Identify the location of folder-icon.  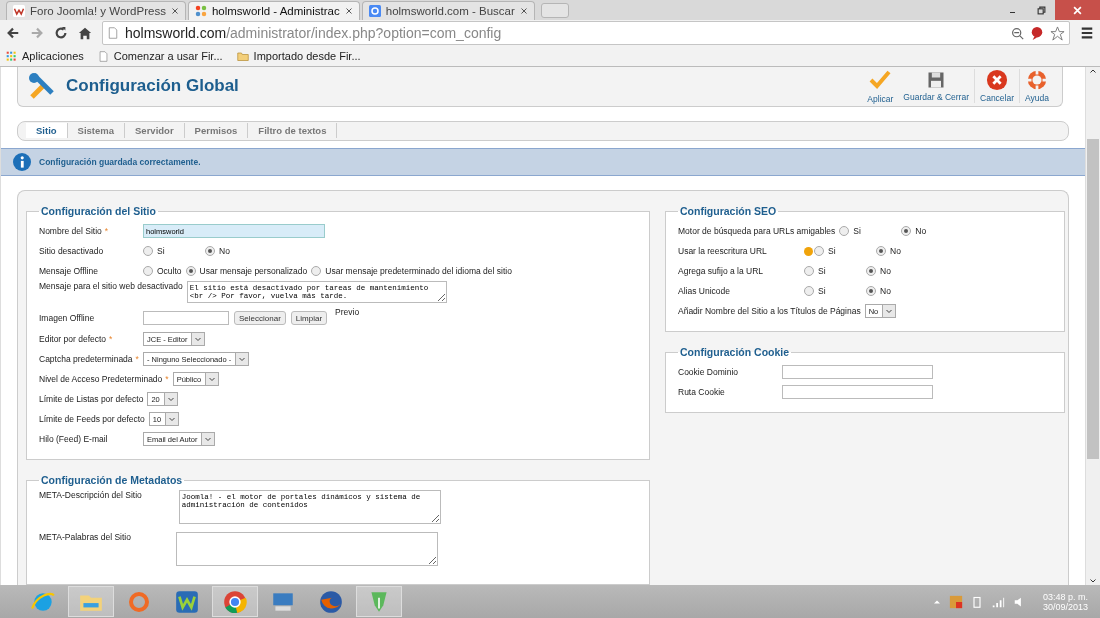
(242, 56).